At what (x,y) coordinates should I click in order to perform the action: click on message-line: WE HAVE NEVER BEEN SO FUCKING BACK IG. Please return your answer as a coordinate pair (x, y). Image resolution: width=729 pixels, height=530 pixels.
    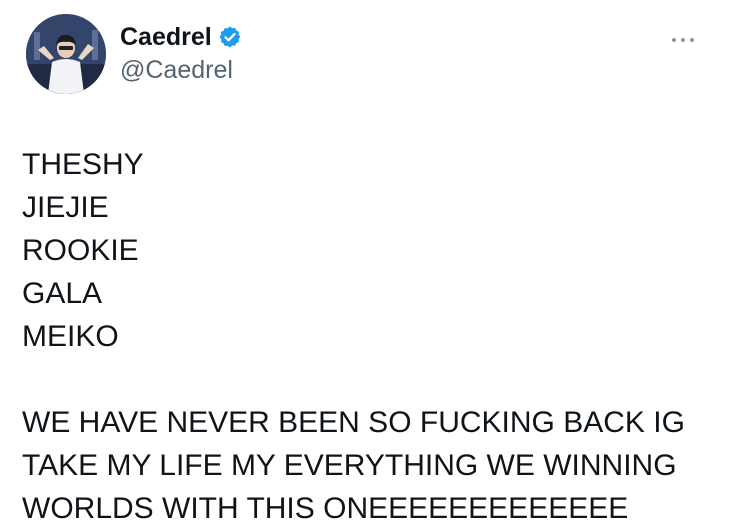
    Looking at the image, I should click on (353, 422).